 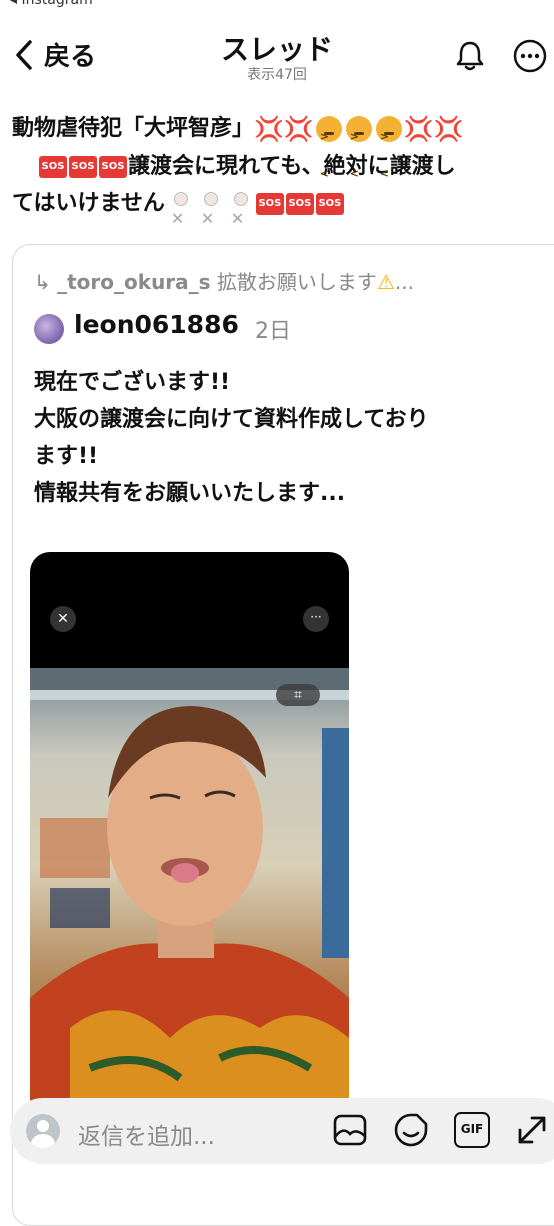 I want to click on post-line-3-text: てはいけません, so click(x=88, y=203).